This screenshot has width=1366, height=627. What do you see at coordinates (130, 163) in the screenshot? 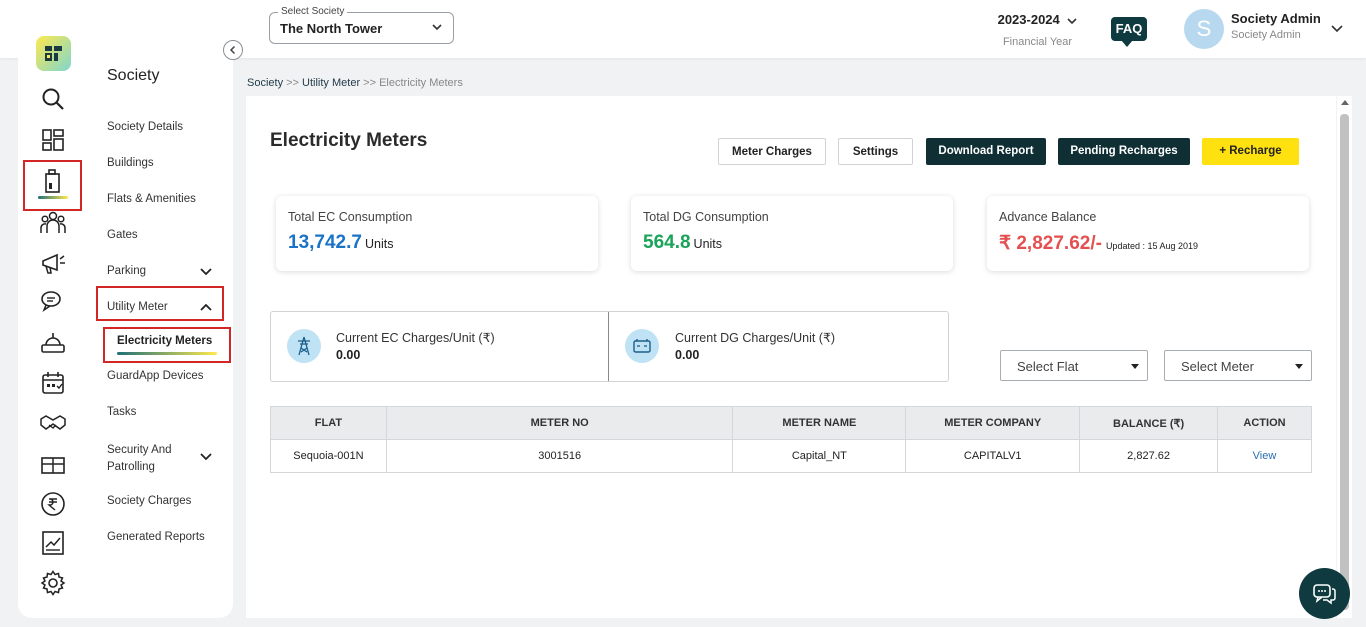
I see `subnav-item-buildings: Buildings` at bounding box center [130, 163].